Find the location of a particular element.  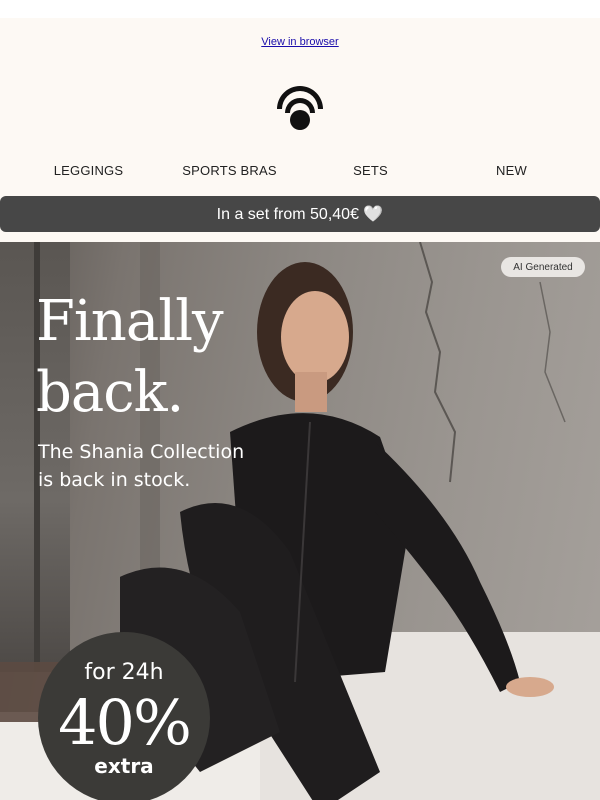

hero-headline-line-2: back. is located at coordinates (110, 392).